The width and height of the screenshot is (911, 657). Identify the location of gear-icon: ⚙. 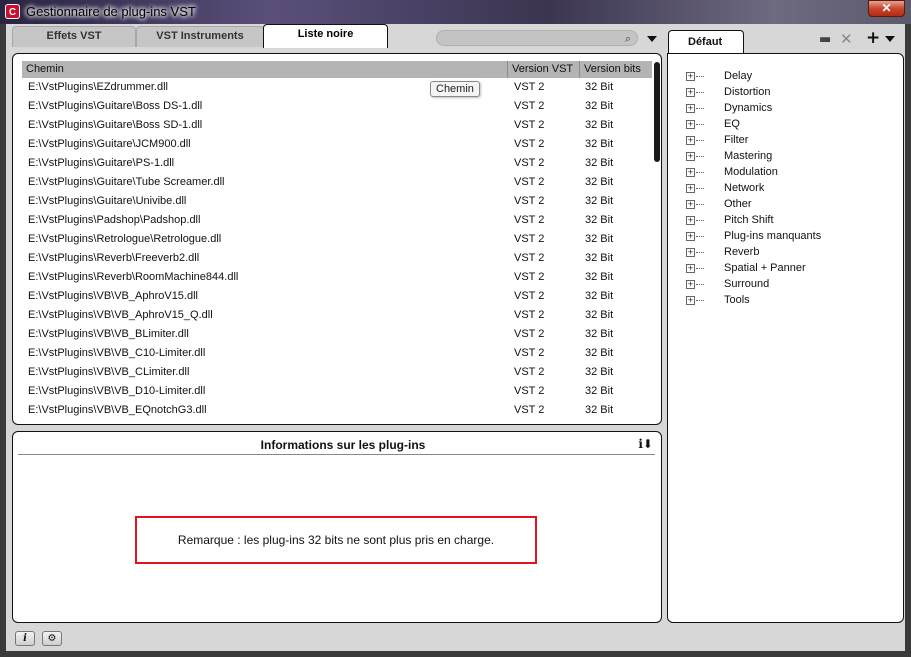
(52, 638).